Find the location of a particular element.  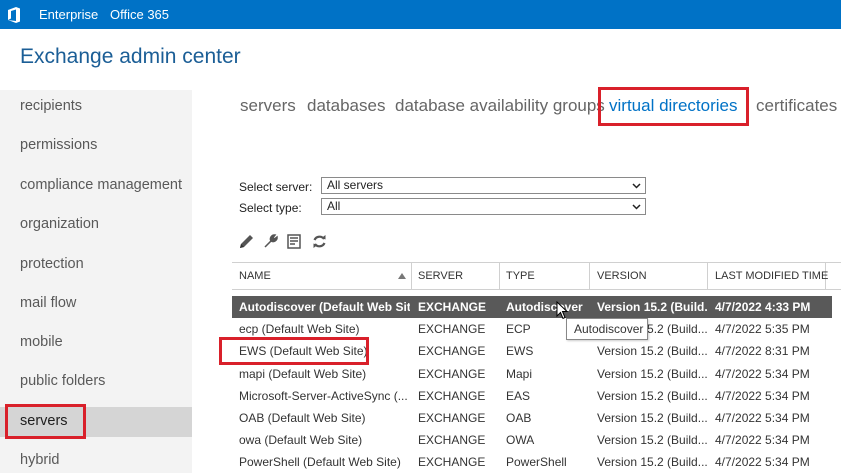

table-cell: Autodiscover is located at coordinates (544, 307).